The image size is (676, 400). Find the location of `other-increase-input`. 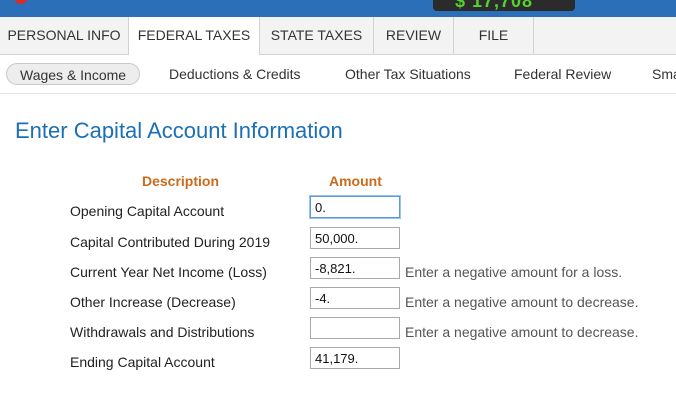

other-increase-input is located at coordinates (355, 298).